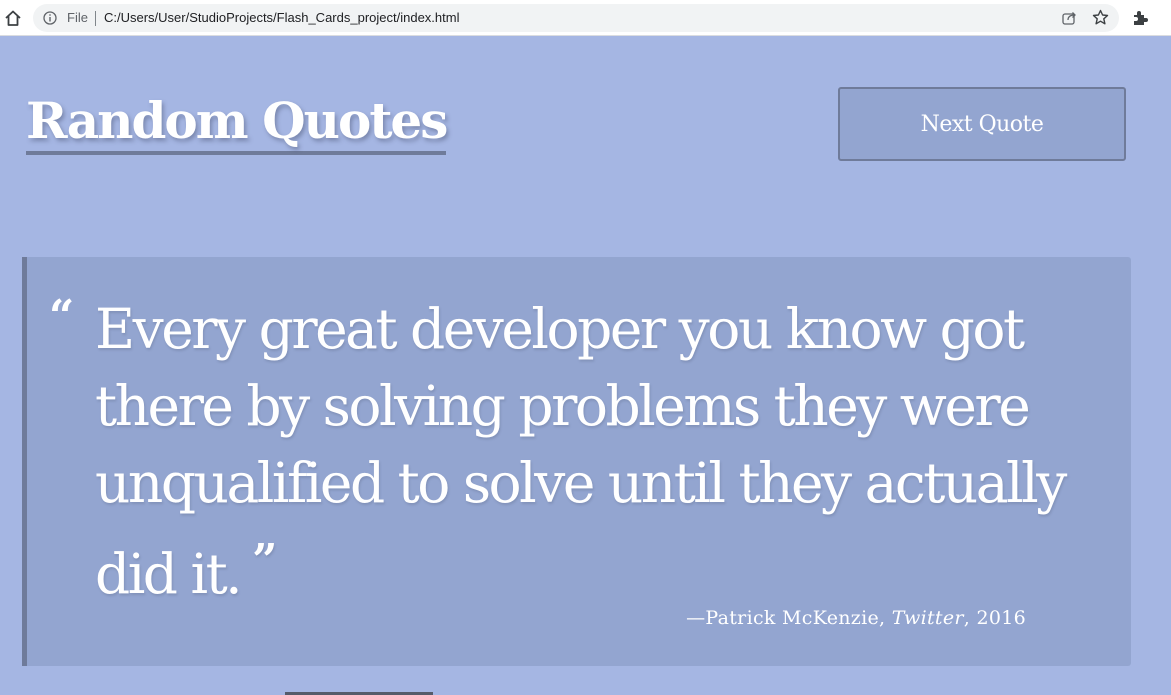 This screenshot has height=695, width=1171. I want to click on file-label: File, so click(77, 17).